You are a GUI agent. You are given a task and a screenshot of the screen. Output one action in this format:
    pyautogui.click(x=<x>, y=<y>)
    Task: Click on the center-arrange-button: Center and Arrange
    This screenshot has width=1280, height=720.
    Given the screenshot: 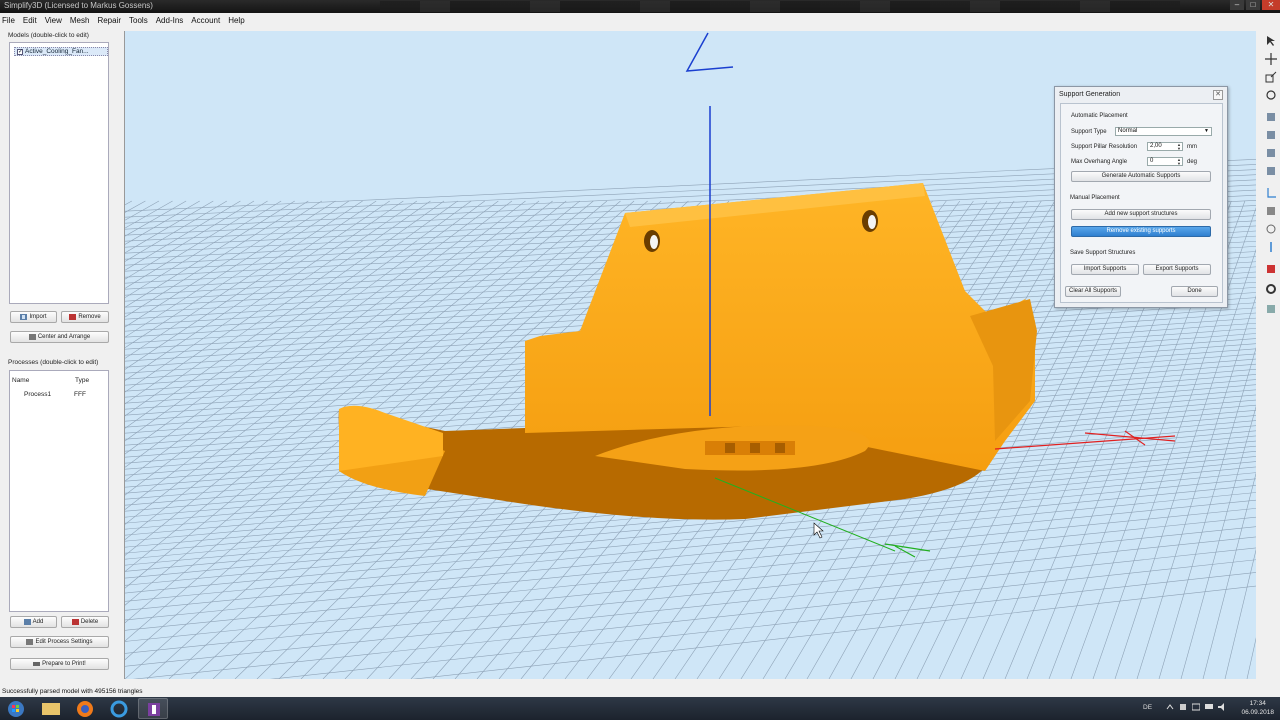 What is the action you would take?
    pyautogui.click(x=59, y=337)
    